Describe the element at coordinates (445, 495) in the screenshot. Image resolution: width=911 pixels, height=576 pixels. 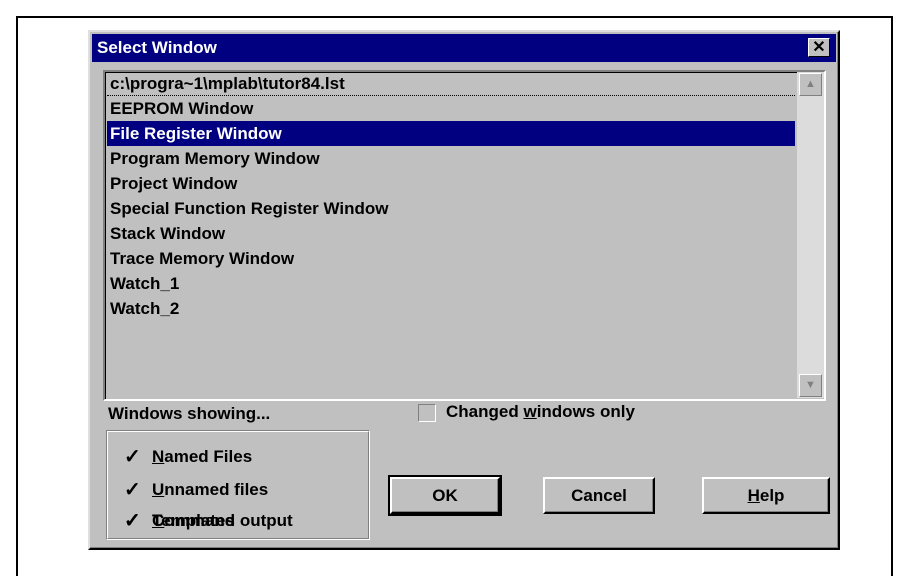
I see `ok-button: OK` at that location.